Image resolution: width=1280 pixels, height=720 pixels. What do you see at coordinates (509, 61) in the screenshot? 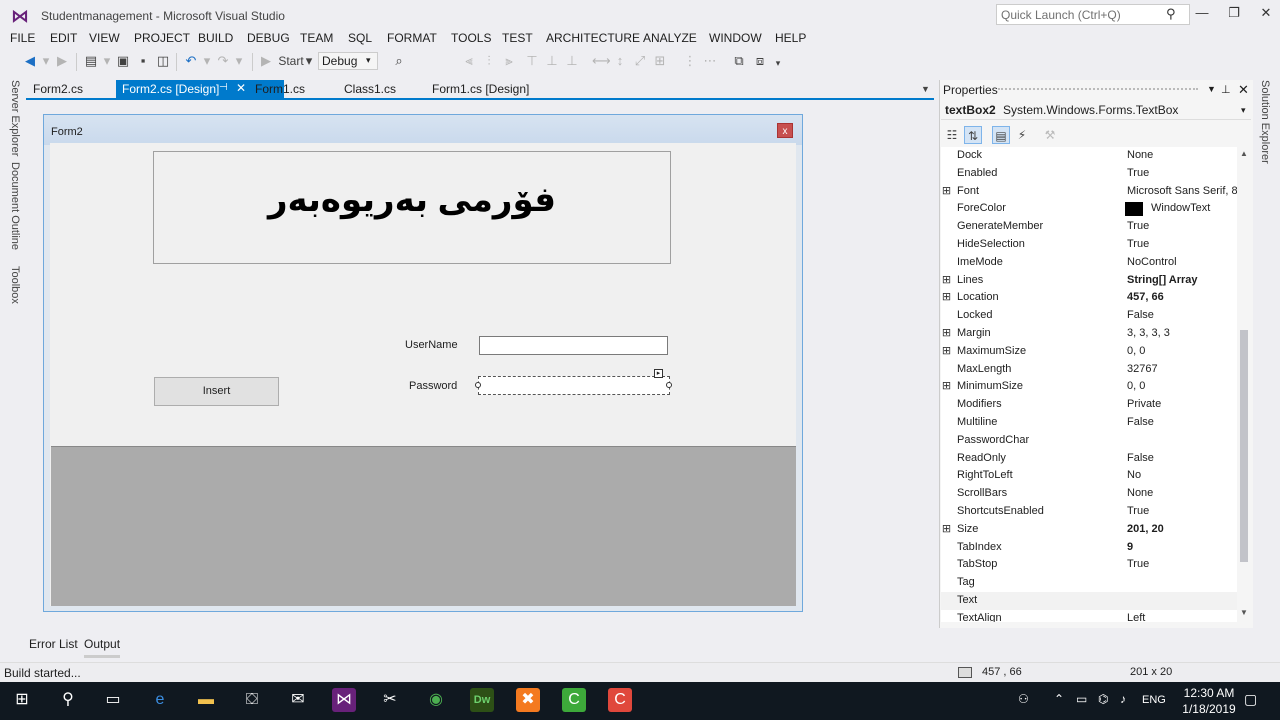
I see `align-rights-icon: ⫸` at bounding box center [509, 61].